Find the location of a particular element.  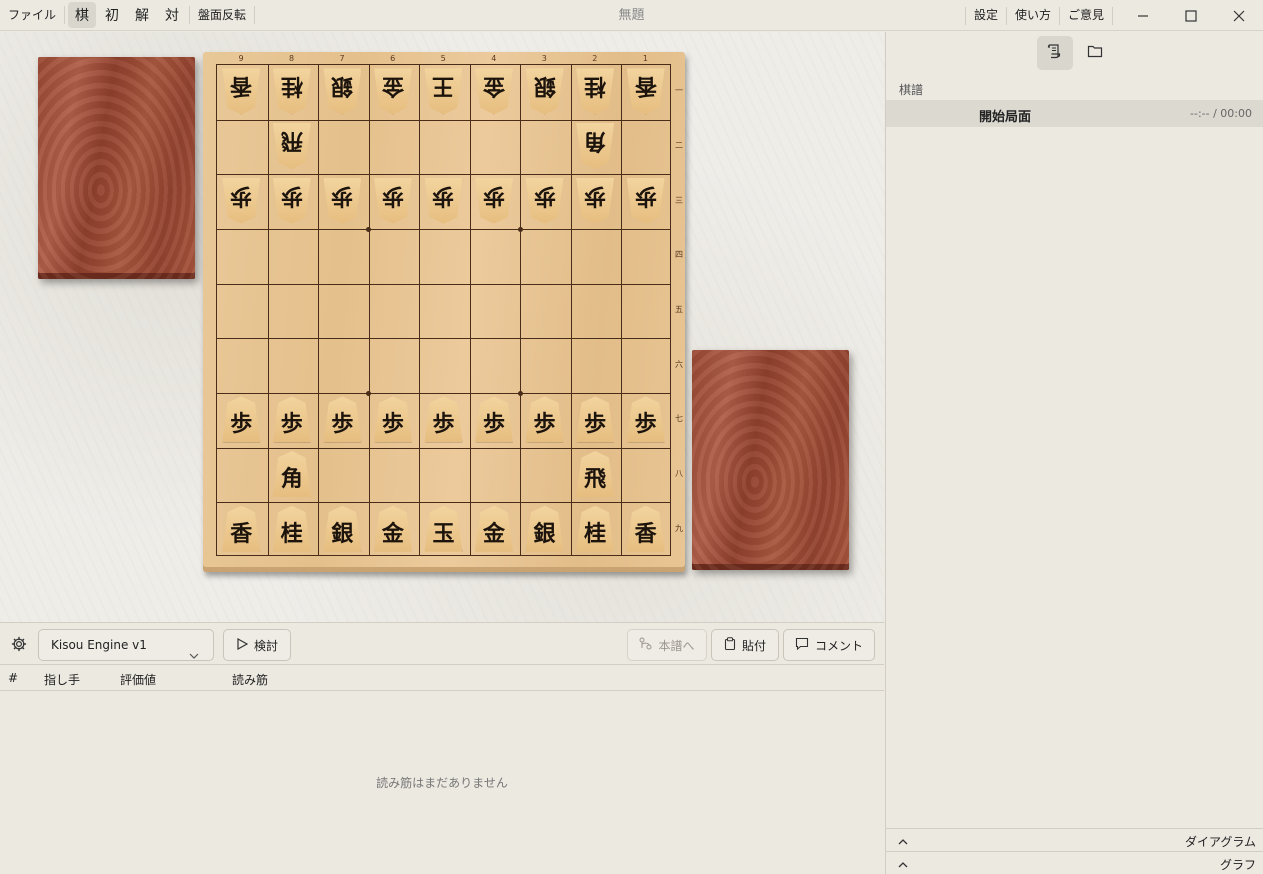

col-move: 指し手 is located at coordinates (62, 680).